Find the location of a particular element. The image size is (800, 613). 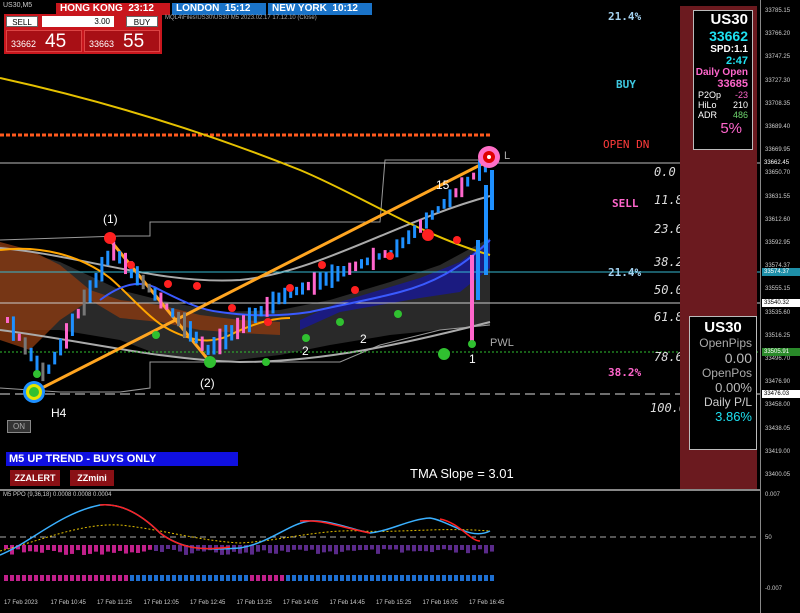

one-click-trade-panel: SELL 3.00 BUY 33662 45 33663 55 is located at coordinates (83, 34).